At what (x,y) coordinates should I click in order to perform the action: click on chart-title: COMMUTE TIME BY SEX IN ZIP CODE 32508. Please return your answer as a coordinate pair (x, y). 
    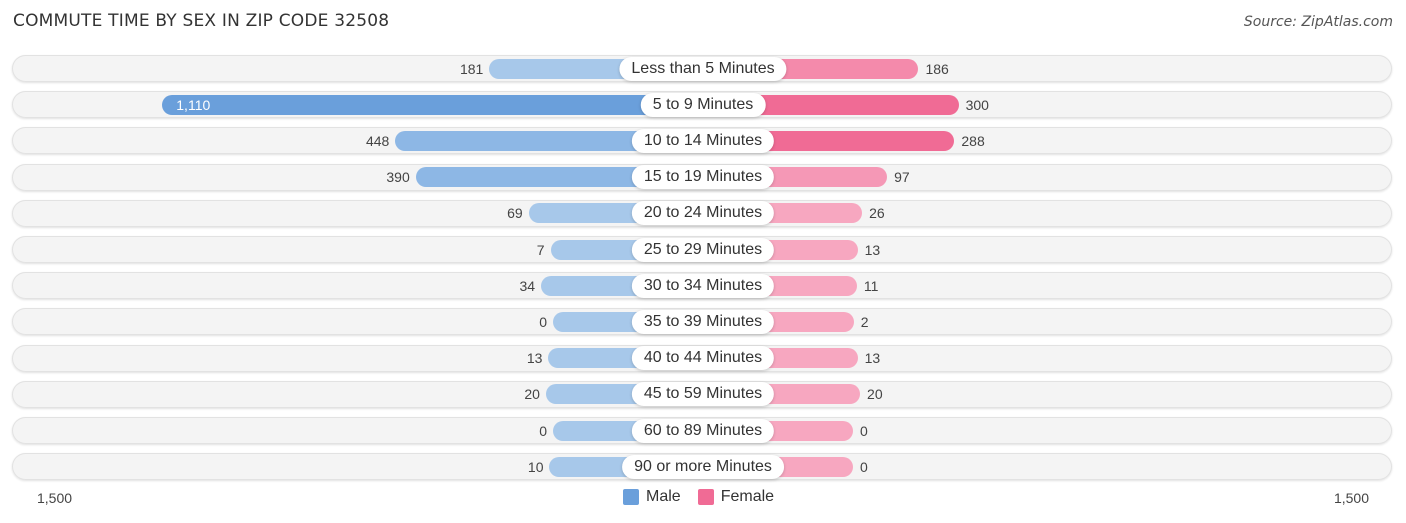
    Looking at the image, I should click on (201, 21).